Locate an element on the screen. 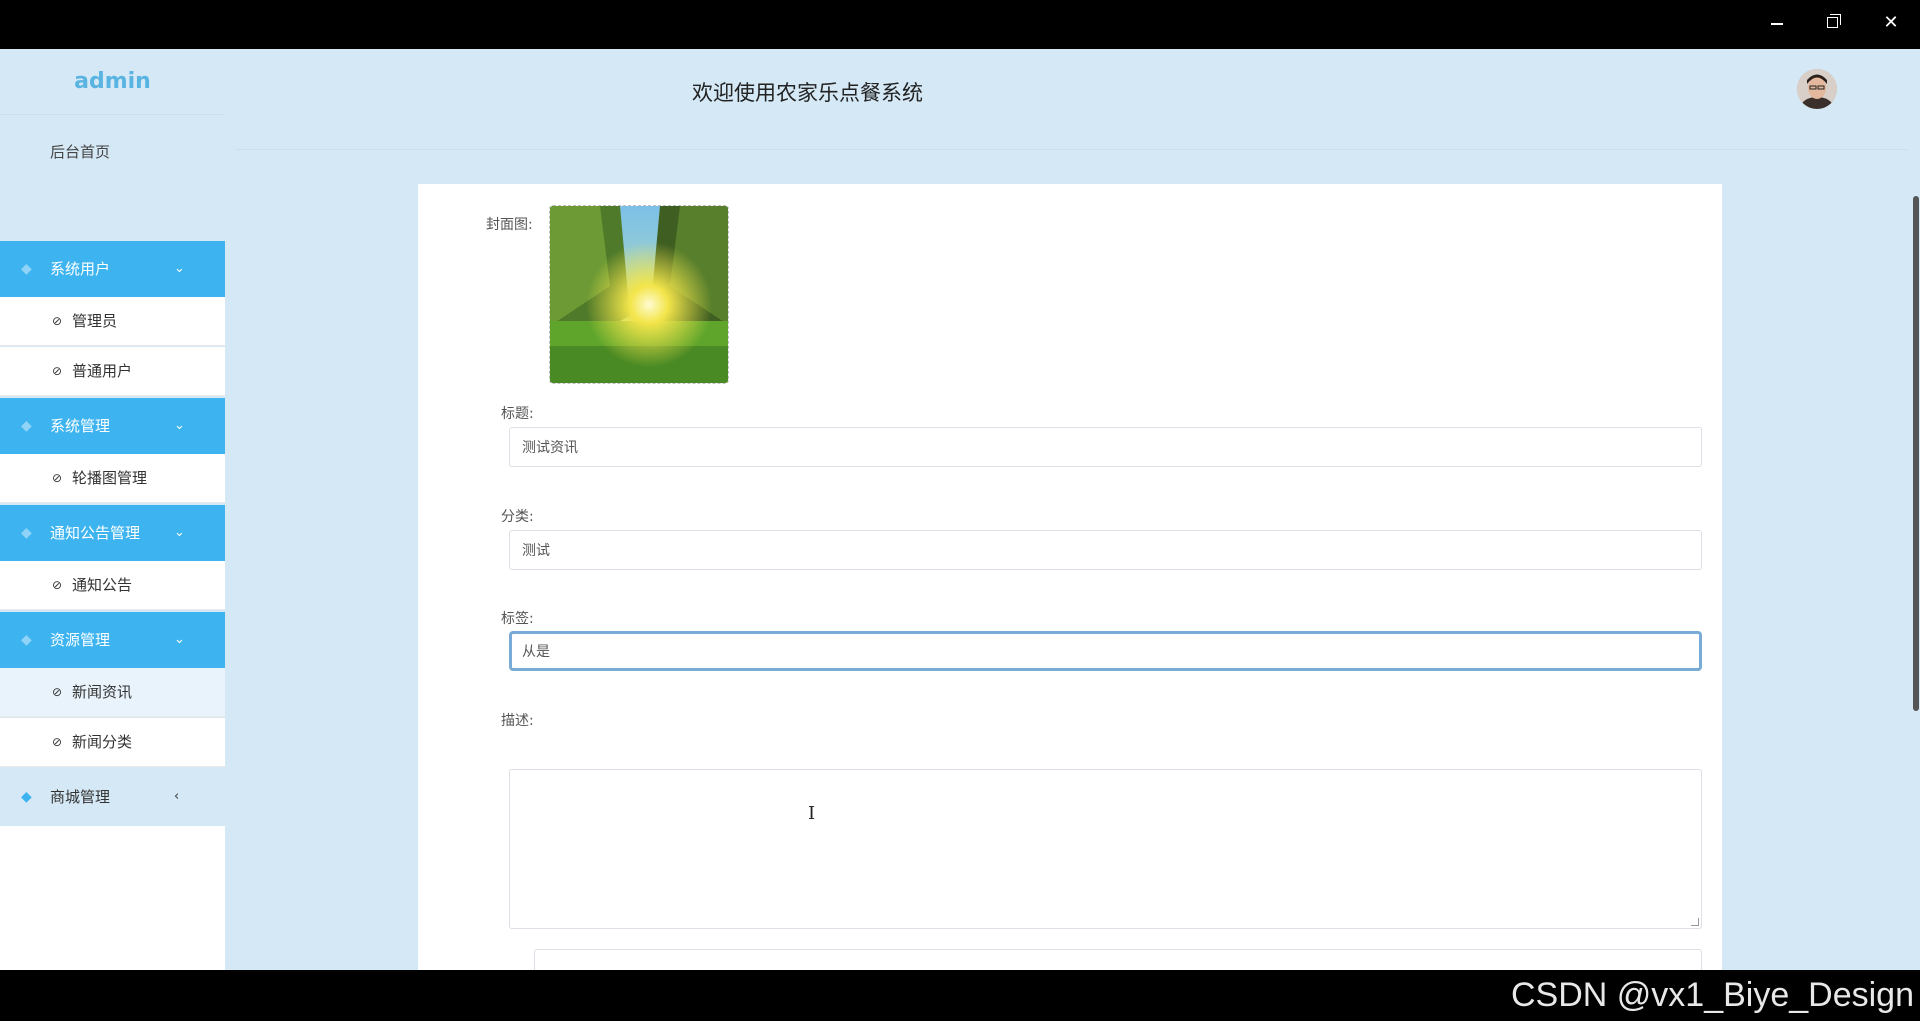 The height and width of the screenshot is (1021, 1920). sidebar-item-home: 后台首页 is located at coordinates (112, 152).